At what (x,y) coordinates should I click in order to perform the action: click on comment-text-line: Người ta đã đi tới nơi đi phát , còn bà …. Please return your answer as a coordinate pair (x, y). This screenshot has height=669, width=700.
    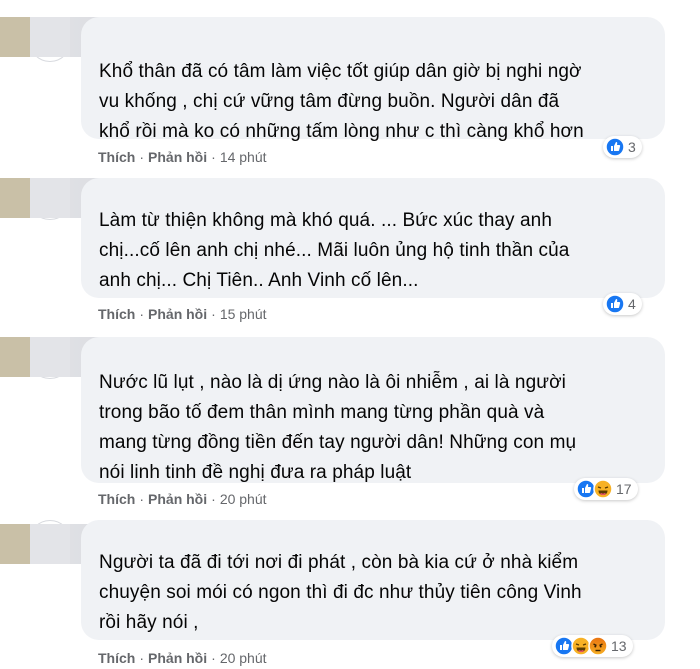
    Looking at the image, I should click on (339, 562).